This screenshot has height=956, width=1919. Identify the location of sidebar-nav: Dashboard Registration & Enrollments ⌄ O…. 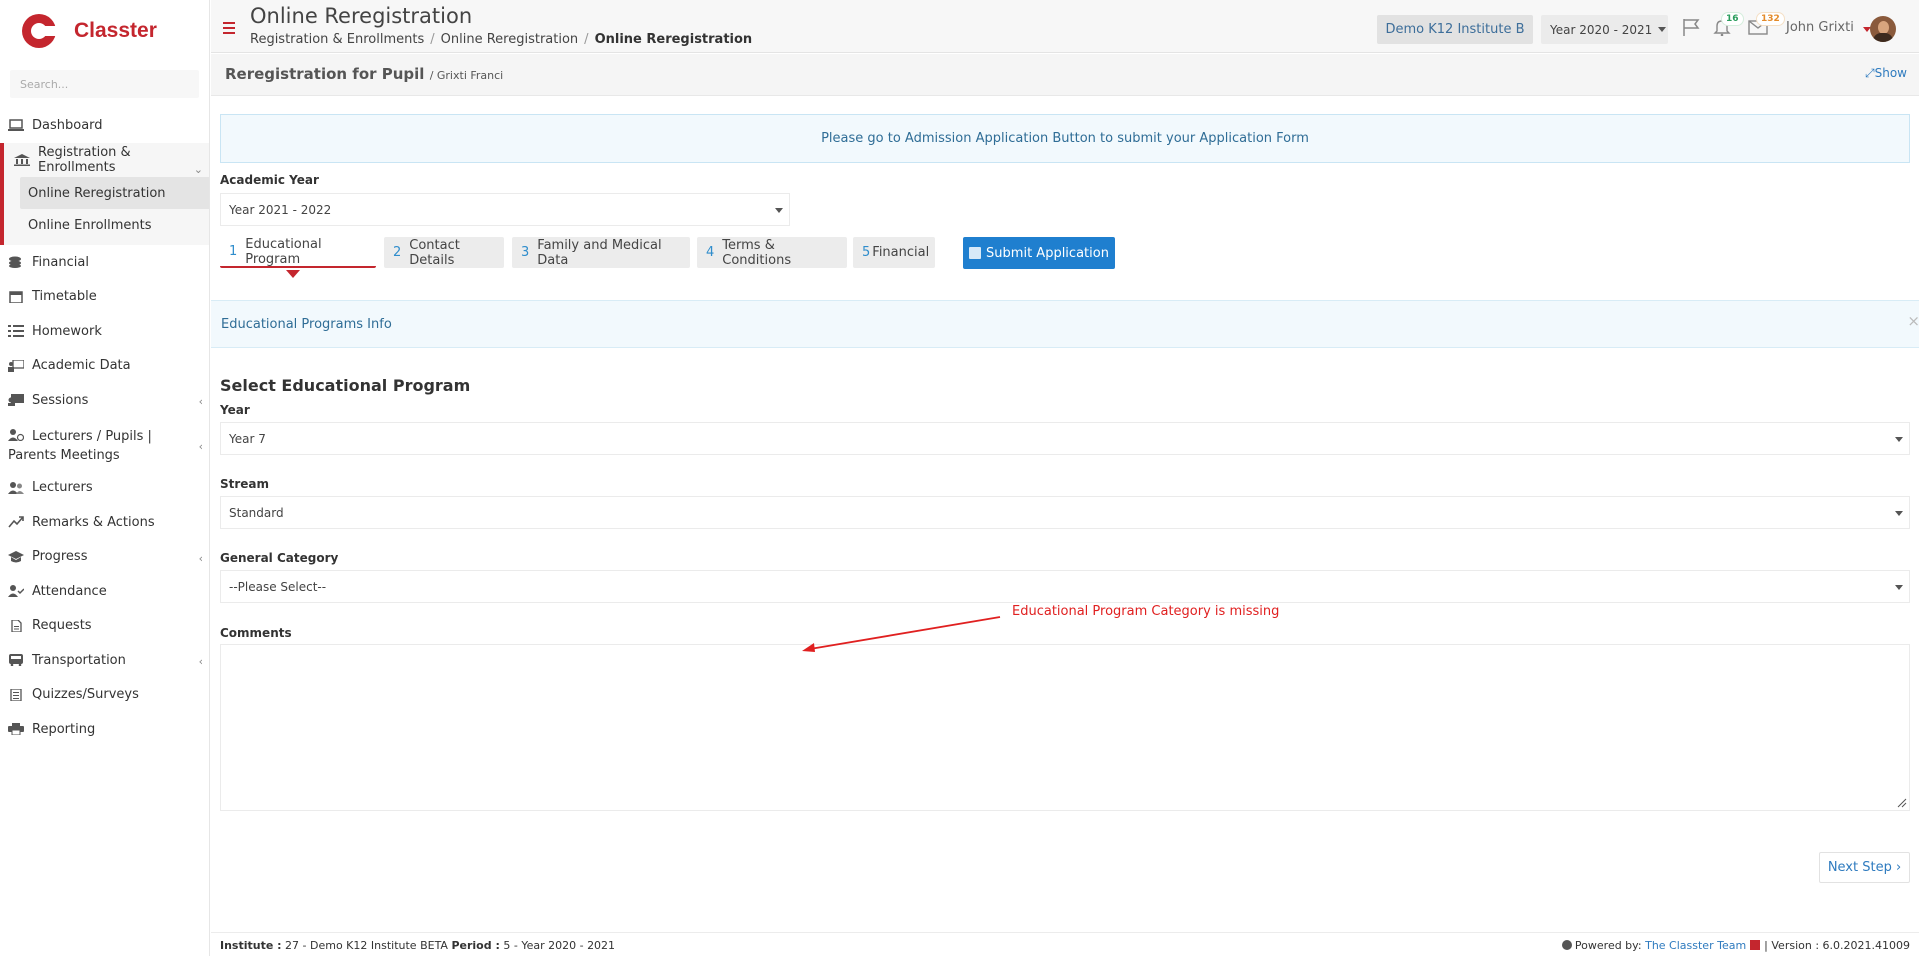
(104, 427).